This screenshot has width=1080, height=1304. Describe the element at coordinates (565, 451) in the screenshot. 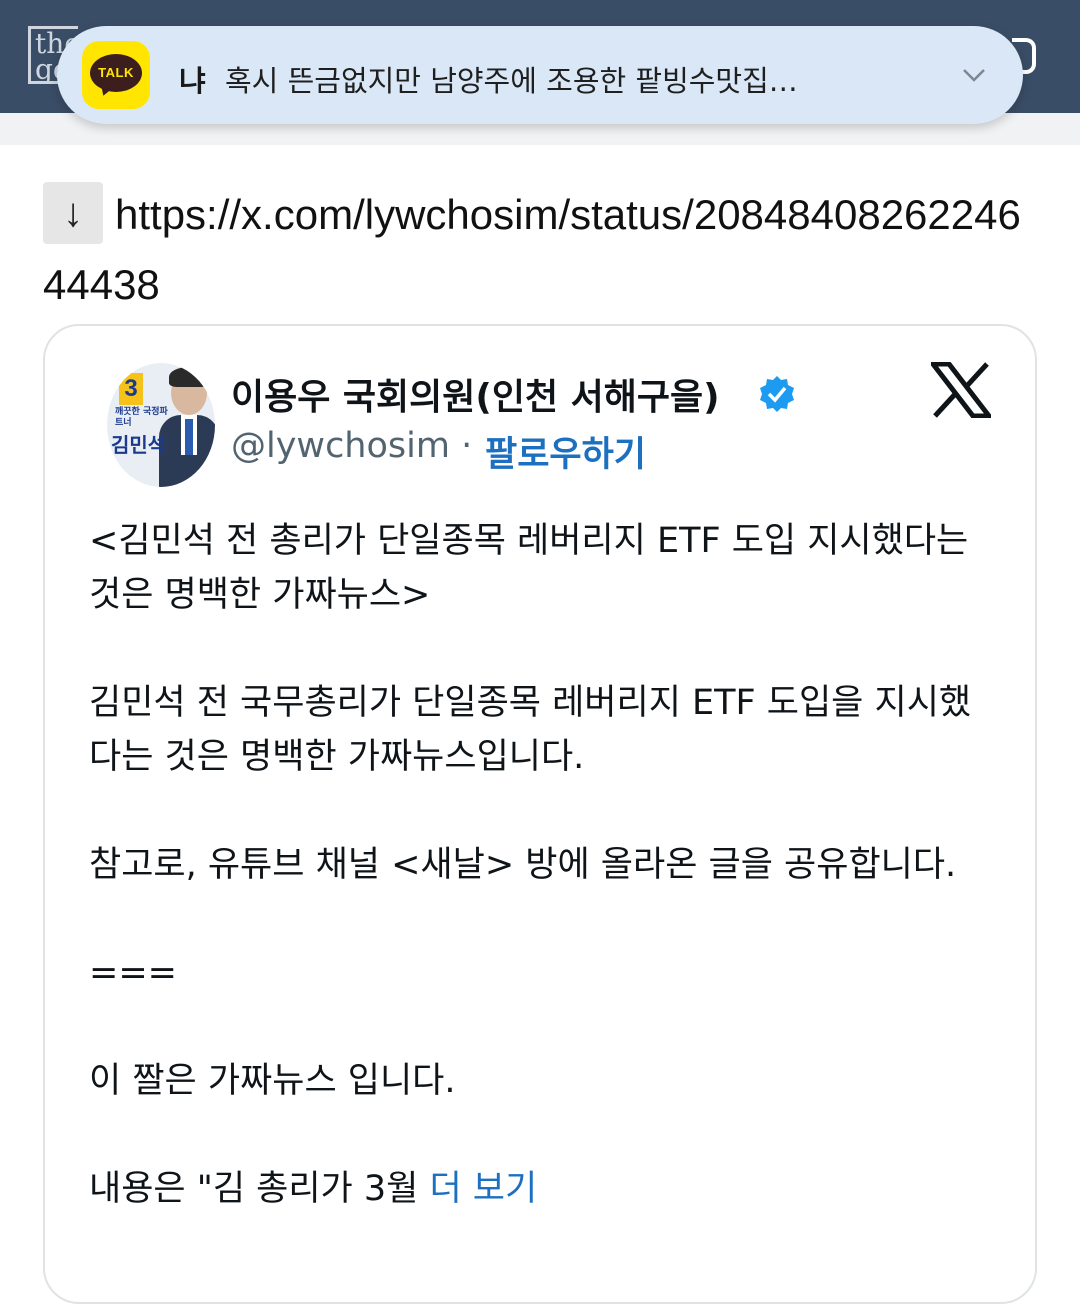

I see `follow-button: 팔로우하기` at that location.